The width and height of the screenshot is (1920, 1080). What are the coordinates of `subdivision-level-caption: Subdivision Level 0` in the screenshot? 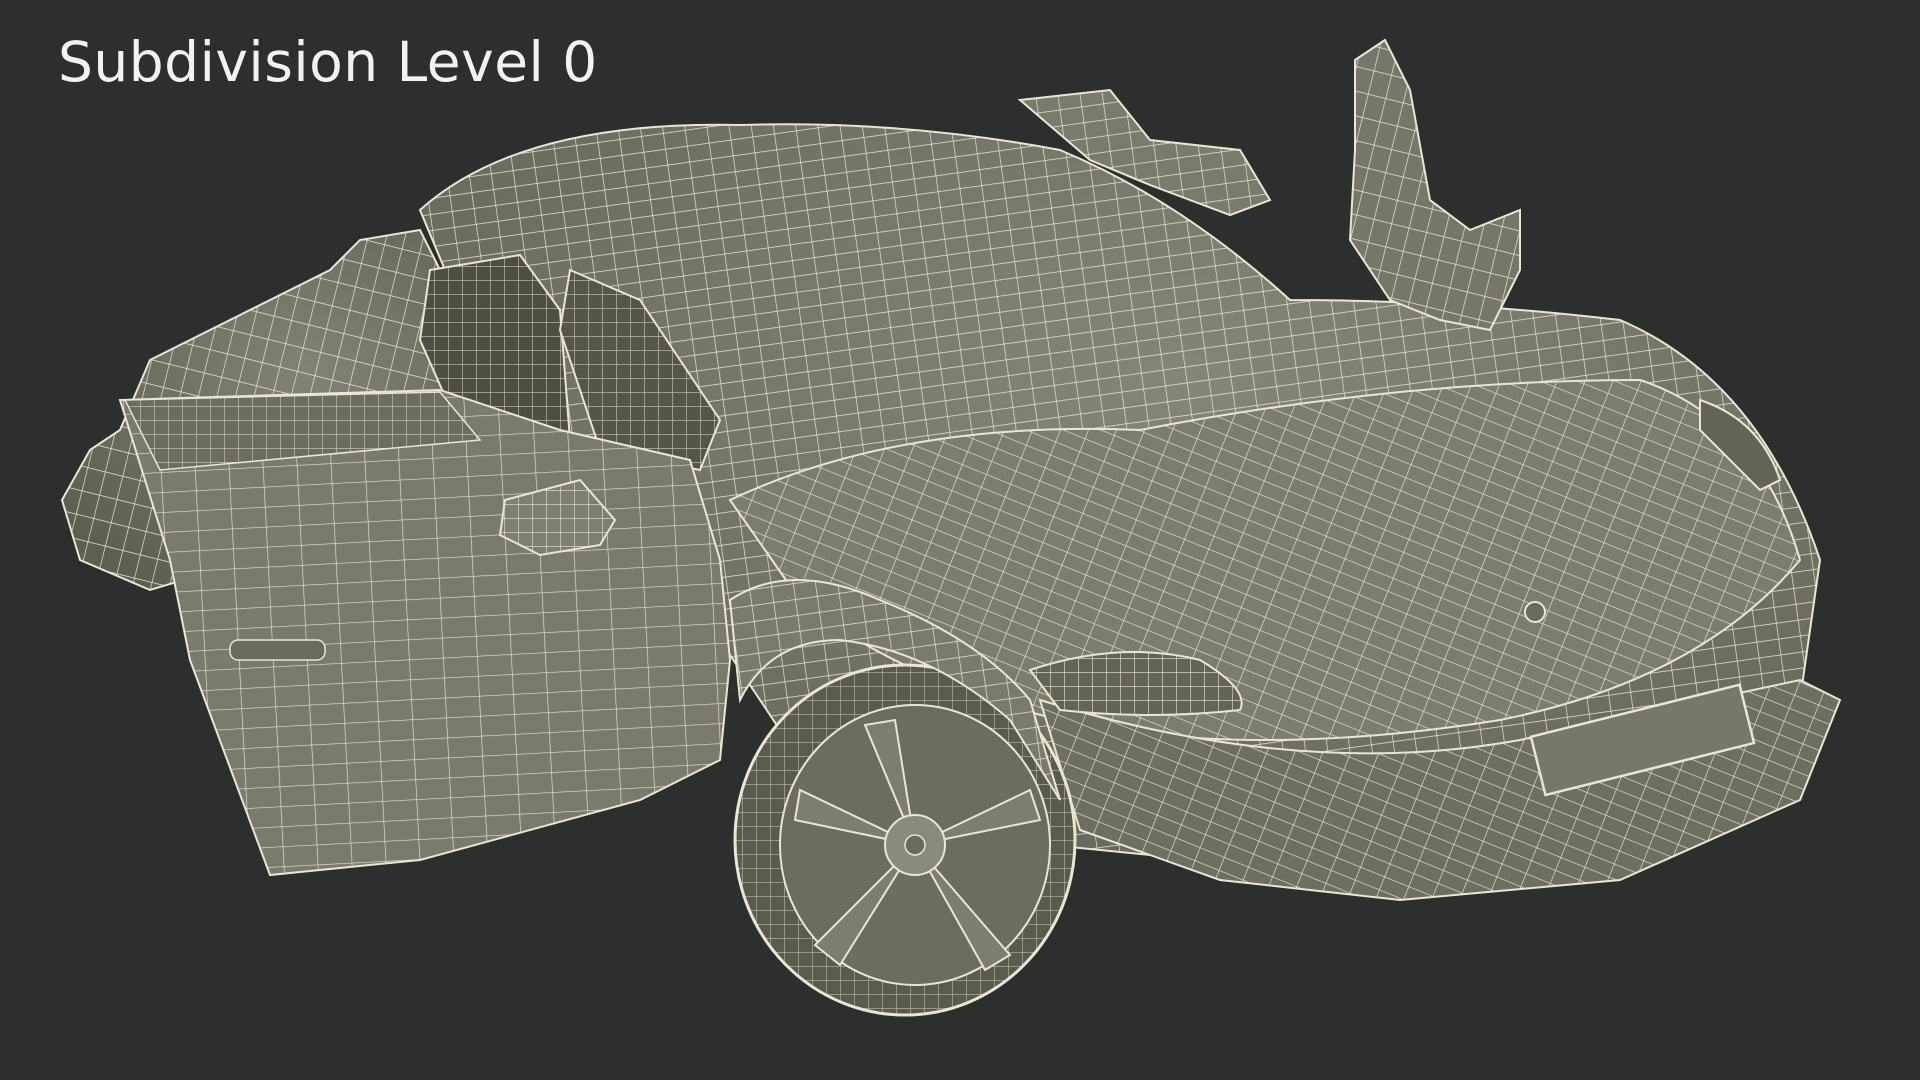 It's located at (328, 62).